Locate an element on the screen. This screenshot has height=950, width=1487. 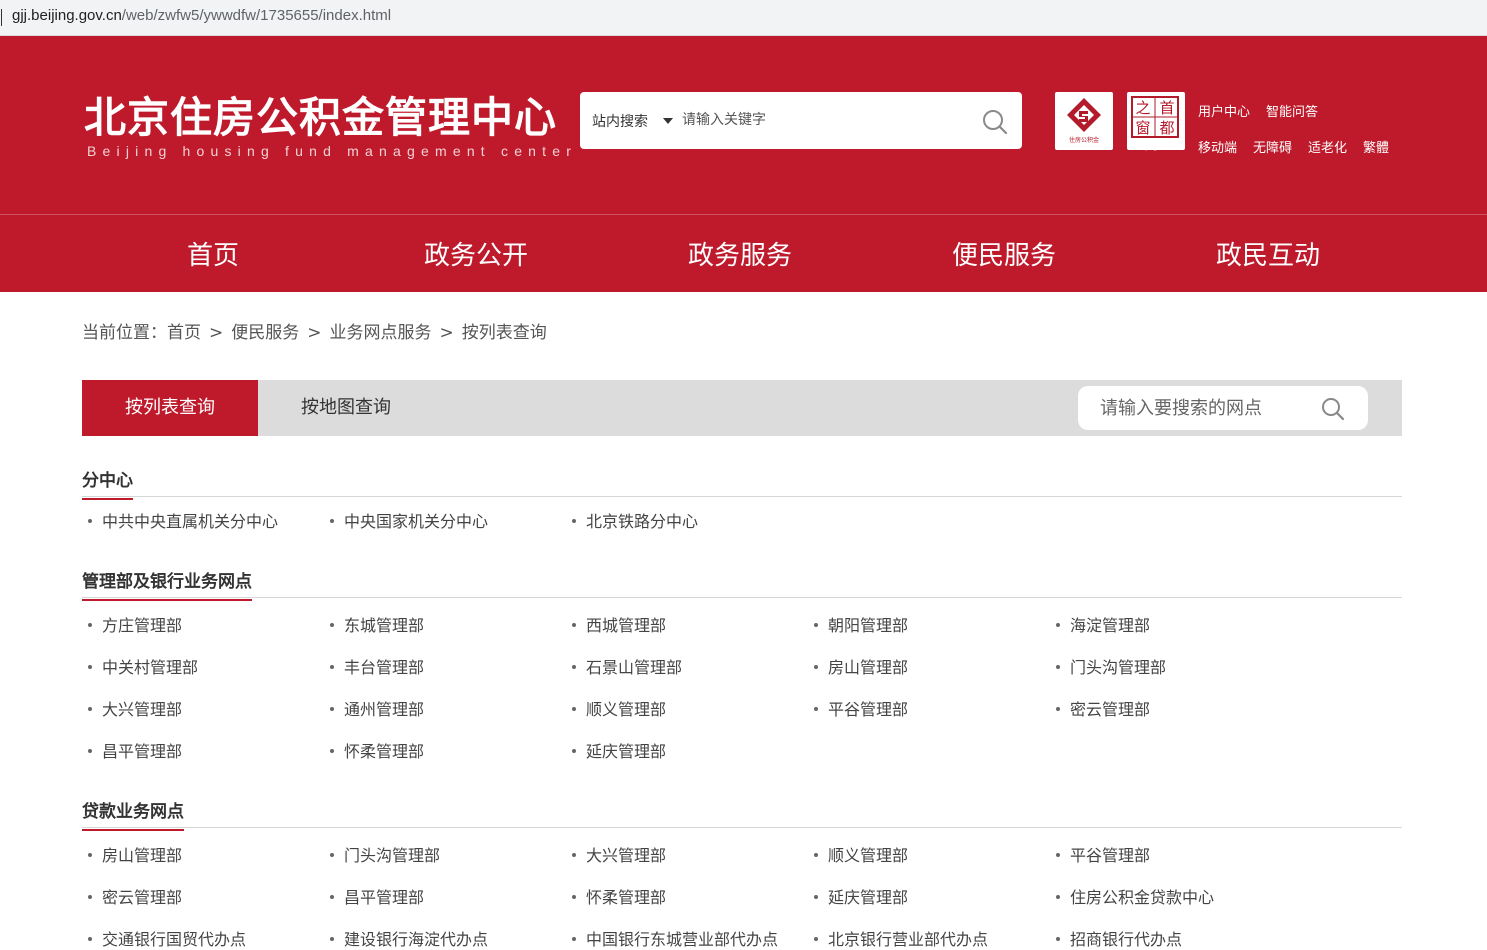
list-item: 石景山管理部 is located at coordinates (627, 666).